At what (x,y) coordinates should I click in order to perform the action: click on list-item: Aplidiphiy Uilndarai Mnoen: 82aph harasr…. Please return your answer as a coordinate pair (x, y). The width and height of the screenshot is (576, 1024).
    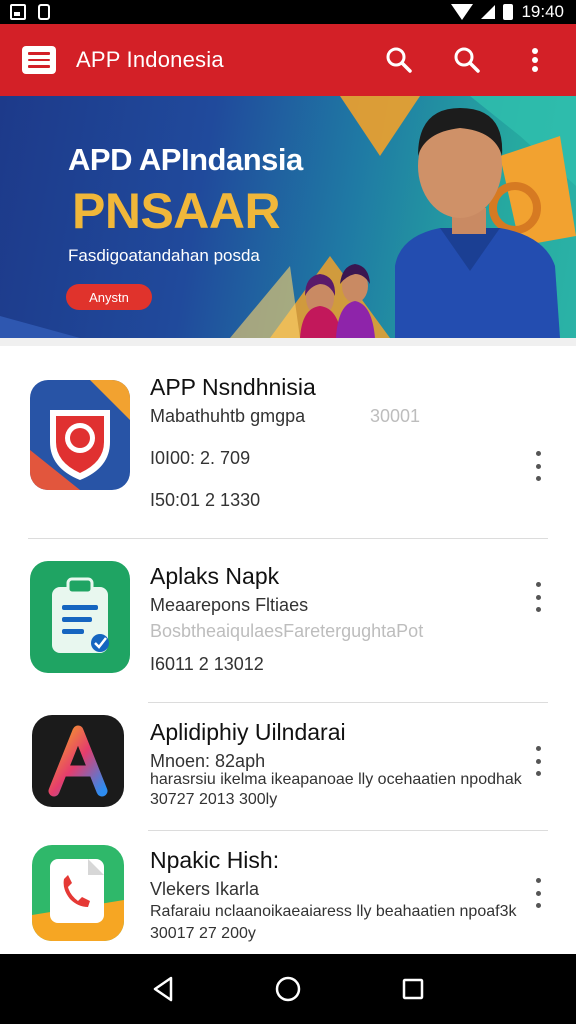
    Looking at the image, I should click on (288, 766).